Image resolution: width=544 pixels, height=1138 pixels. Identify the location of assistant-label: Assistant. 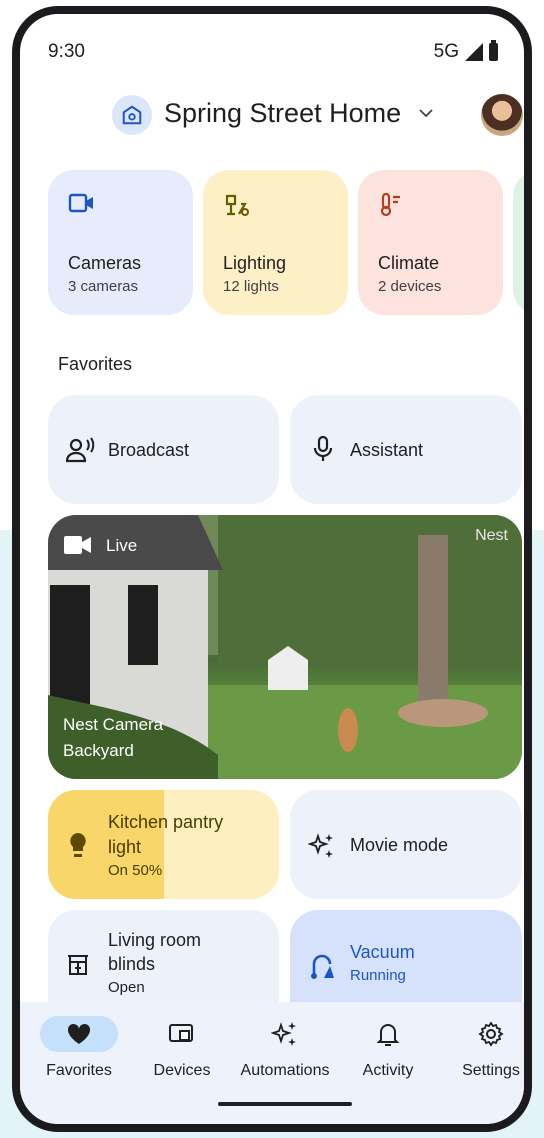
(387, 450).